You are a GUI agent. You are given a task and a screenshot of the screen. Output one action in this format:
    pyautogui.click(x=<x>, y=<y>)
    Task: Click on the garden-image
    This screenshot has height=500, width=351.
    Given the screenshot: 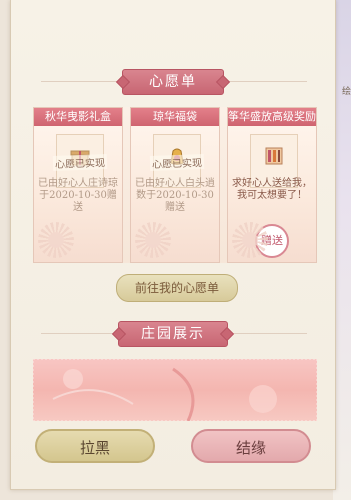 What is the action you would take?
    pyautogui.click(x=175, y=390)
    